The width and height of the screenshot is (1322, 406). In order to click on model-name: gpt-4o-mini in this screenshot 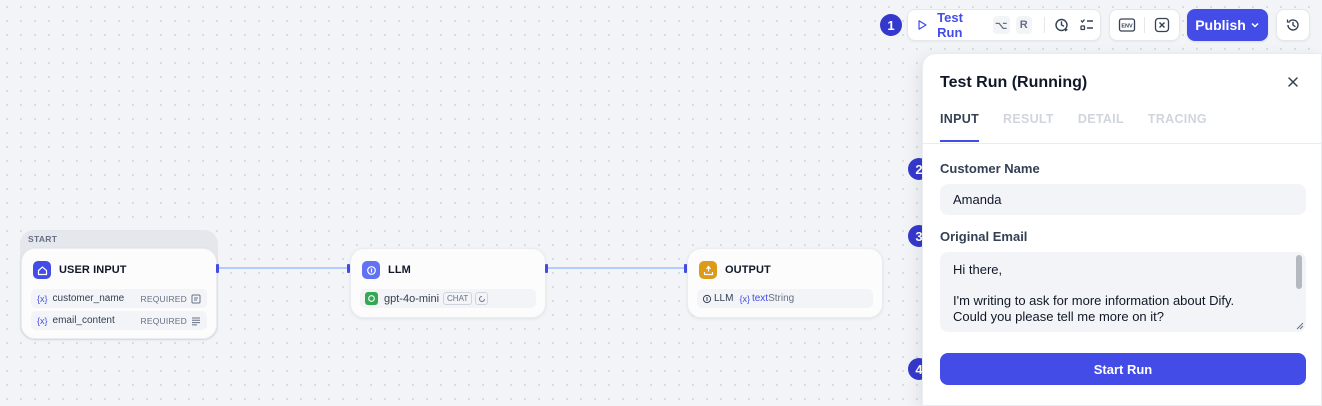, I will do `click(412, 298)`.